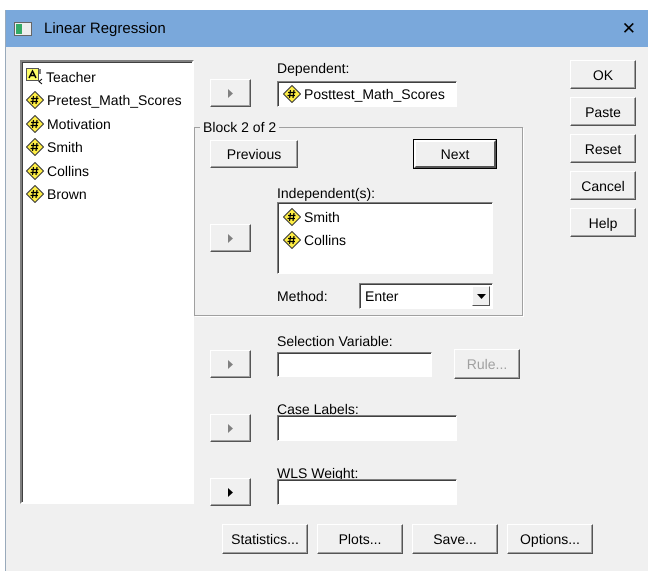  What do you see at coordinates (335, 341) in the screenshot?
I see `selection-variable-label: Selection Variable:` at bounding box center [335, 341].